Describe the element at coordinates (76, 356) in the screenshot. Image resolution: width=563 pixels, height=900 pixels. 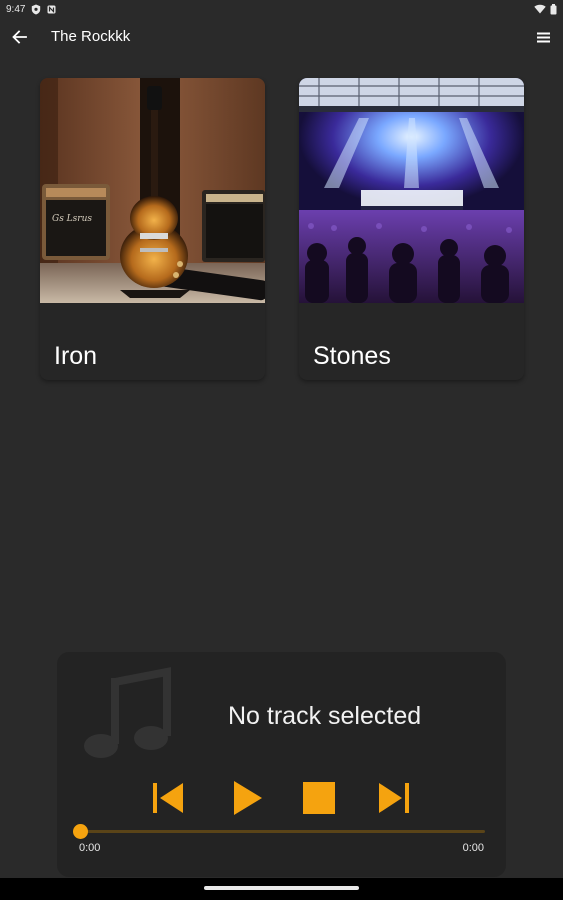
I see `album-title: Iron` at that location.